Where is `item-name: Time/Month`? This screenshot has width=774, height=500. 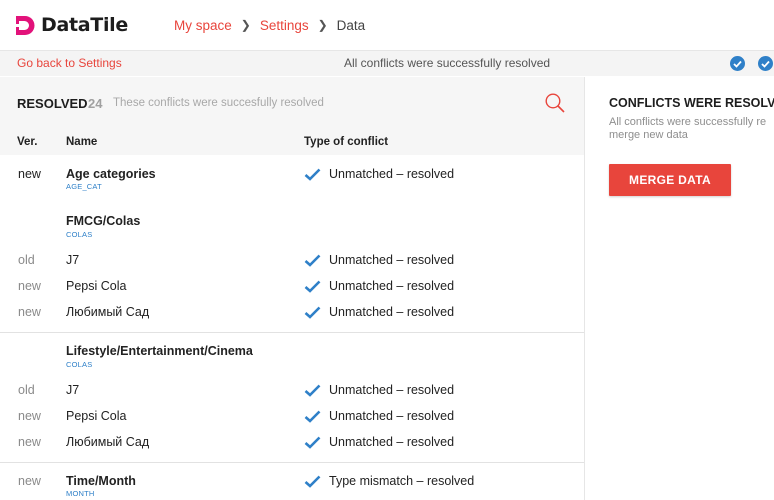
item-name: Time/Month is located at coordinates (101, 481).